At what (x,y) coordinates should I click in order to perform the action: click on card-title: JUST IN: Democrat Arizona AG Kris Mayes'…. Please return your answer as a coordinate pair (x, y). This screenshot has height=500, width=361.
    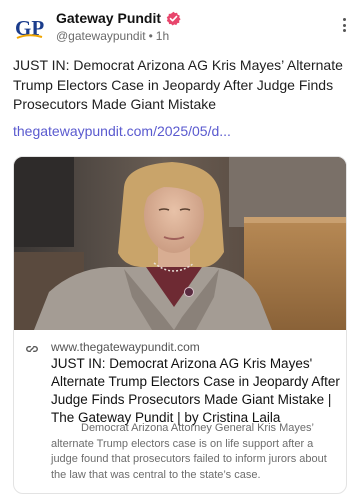
    Looking at the image, I should click on (196, 391).